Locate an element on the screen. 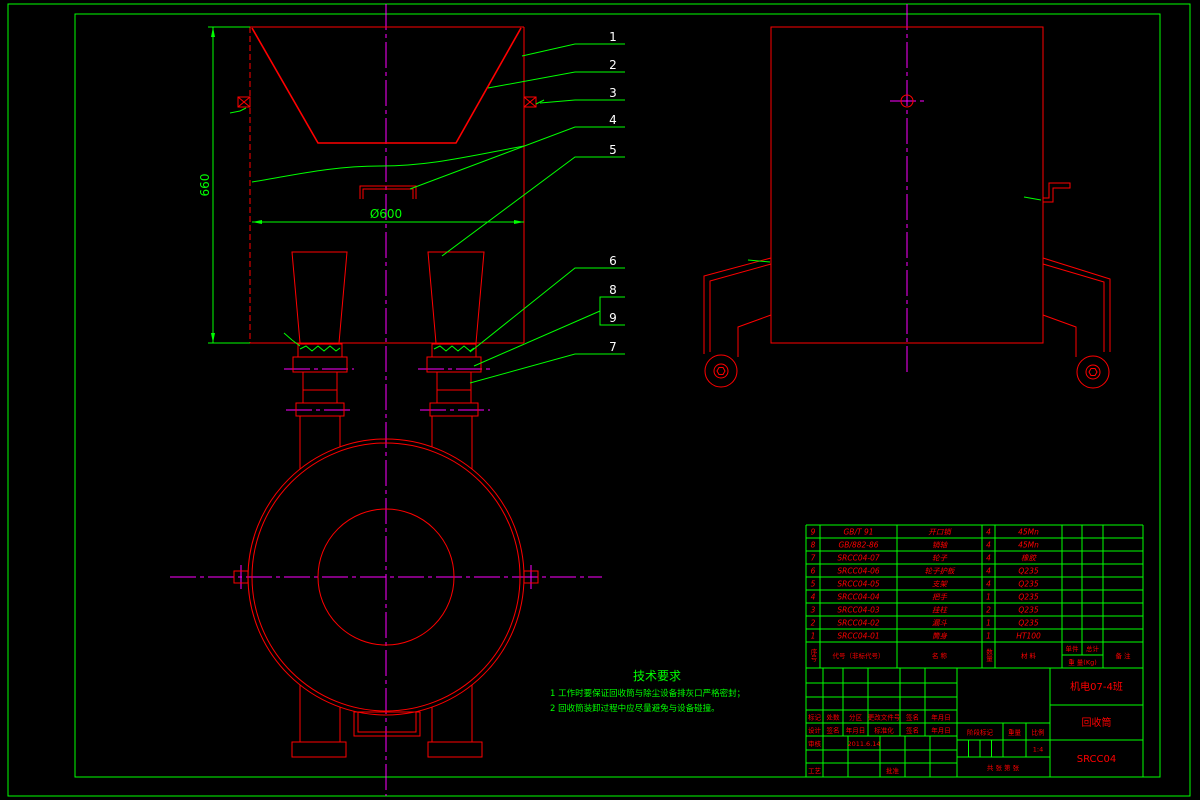 This screenshot has width=1200, height=800. header-weight: 重 量(Kg) is located at coordinates (1082, 663).